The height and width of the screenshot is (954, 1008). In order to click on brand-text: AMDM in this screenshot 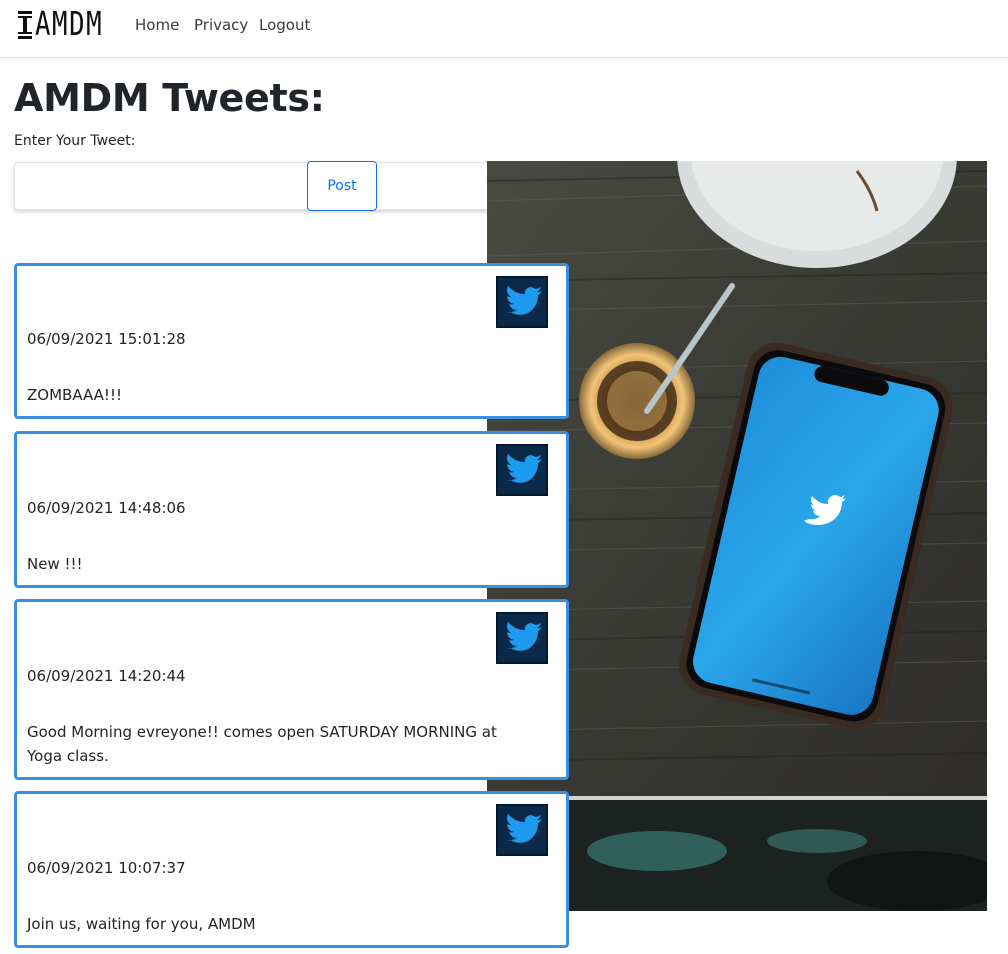, I will do `click(69, 23)`.